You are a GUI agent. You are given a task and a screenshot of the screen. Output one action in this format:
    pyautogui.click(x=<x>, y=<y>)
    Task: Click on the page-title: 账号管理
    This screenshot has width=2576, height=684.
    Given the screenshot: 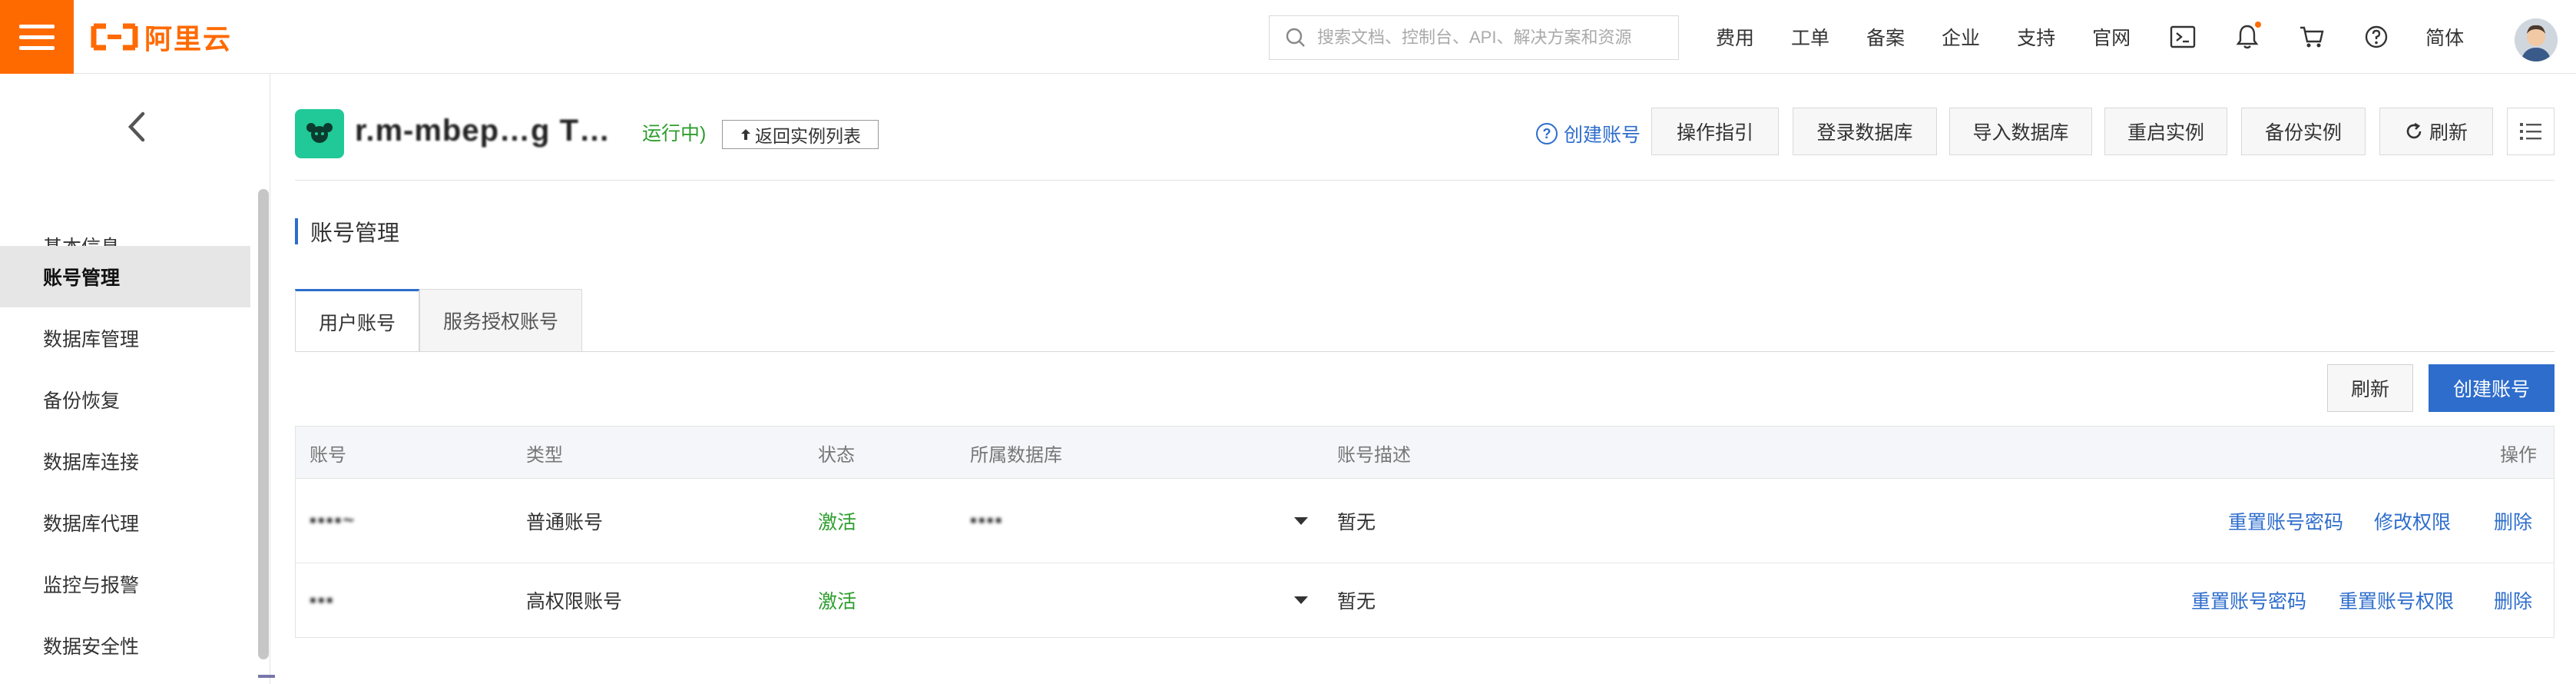 What is the action you would take?
    pyautogui.click(x=347, y=232)
    